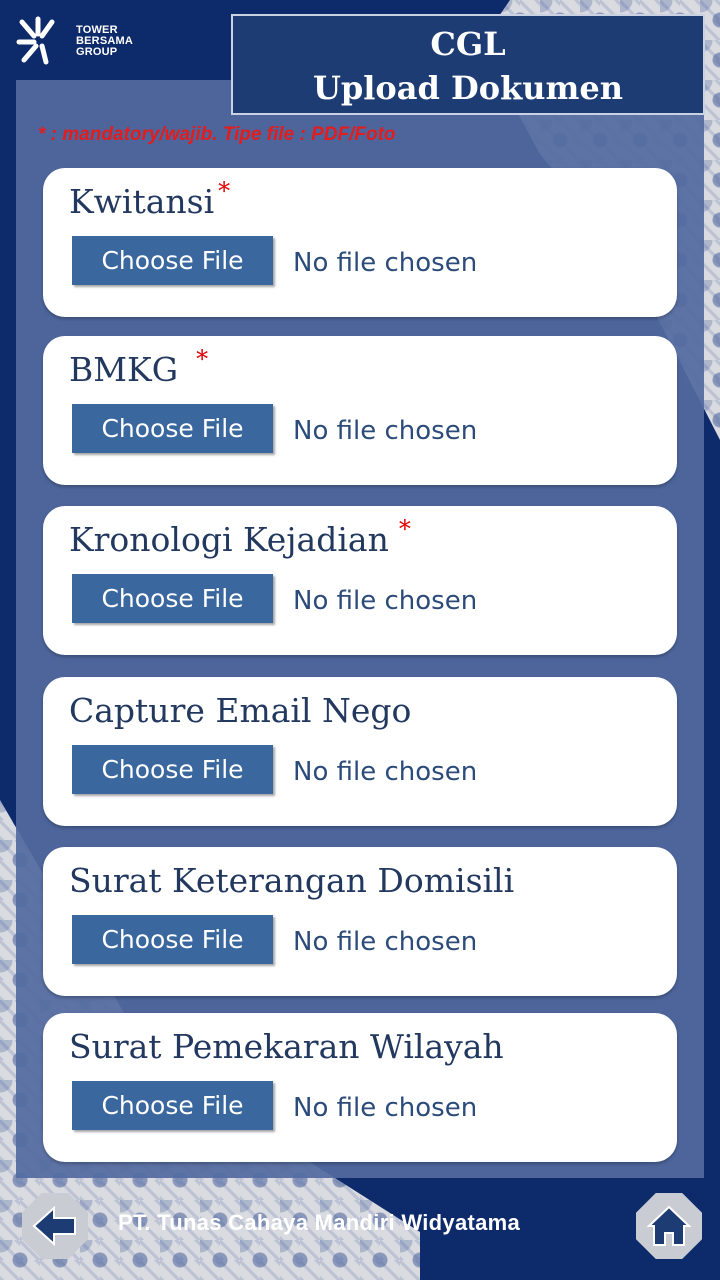 This screenshot has height=1280, width=720. I want to click on field-label-text: Kronologi Kejadian, so click(229, 539).